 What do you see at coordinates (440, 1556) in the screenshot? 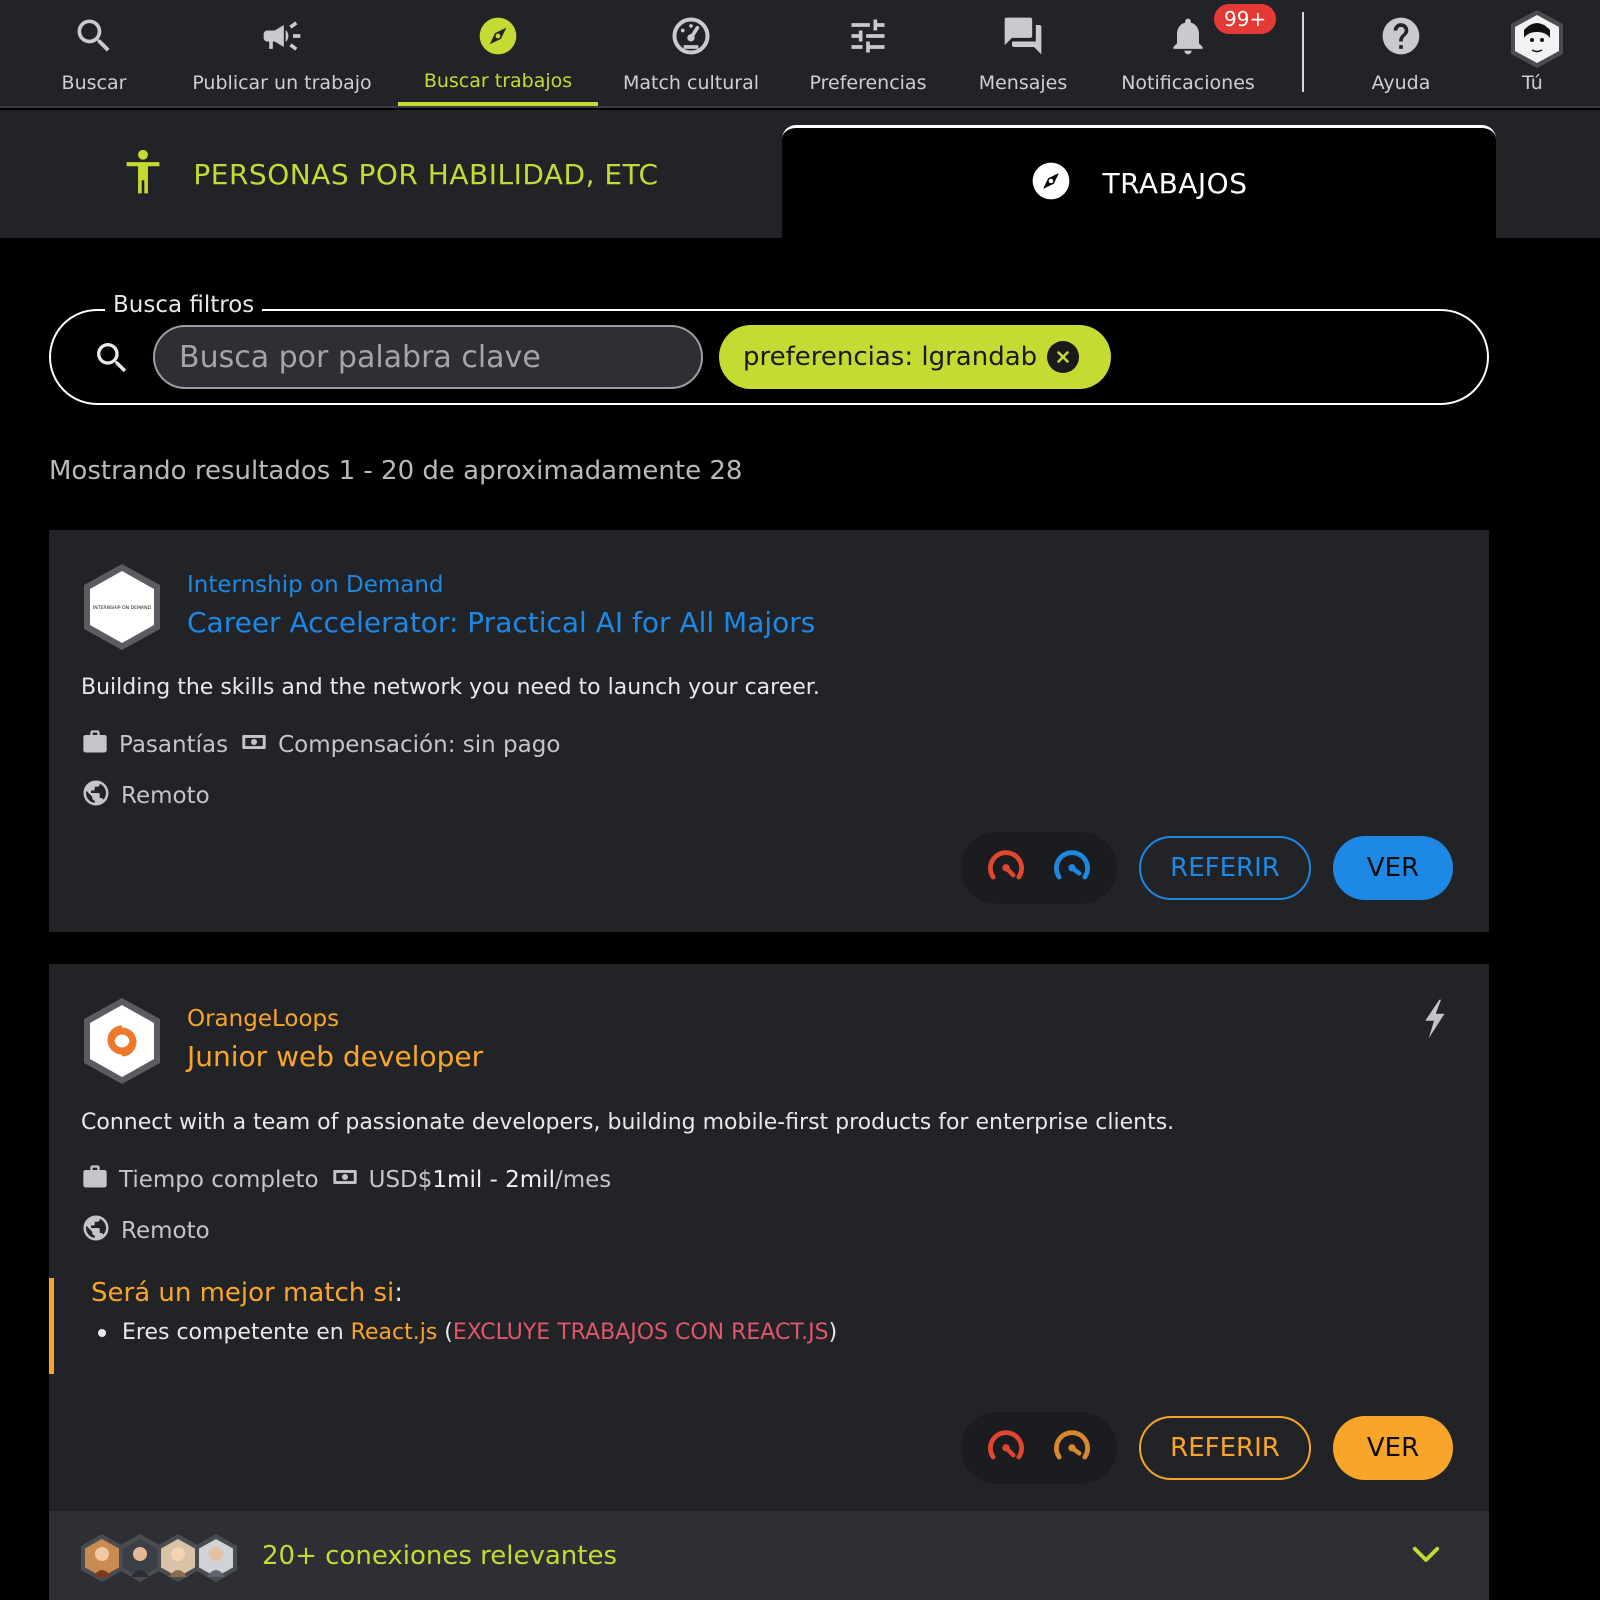
I see `connections-label: 20+ conexiones relevantes` at bounding box center [440, 1556].